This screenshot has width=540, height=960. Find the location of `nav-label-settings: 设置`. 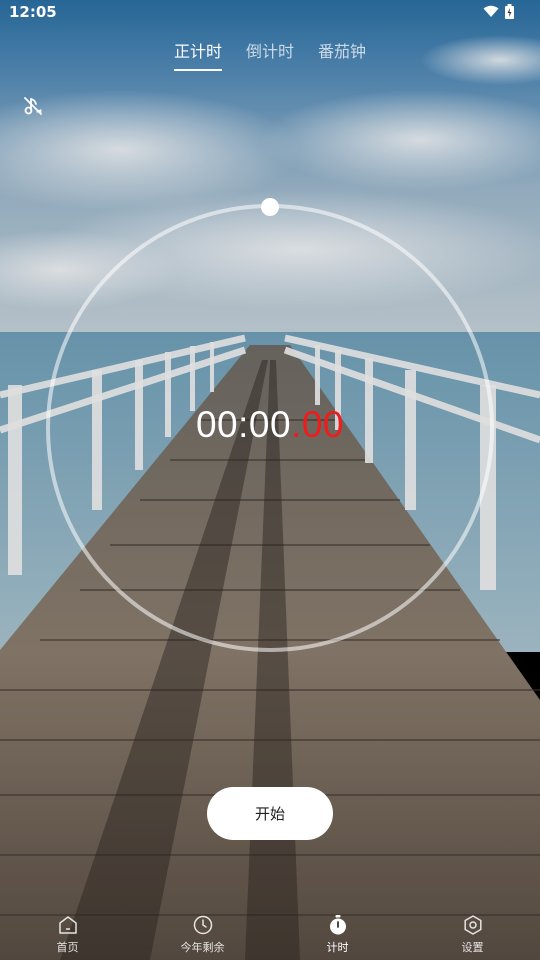

nav-label-settings: 设置 is located at coordinates (472, 947).